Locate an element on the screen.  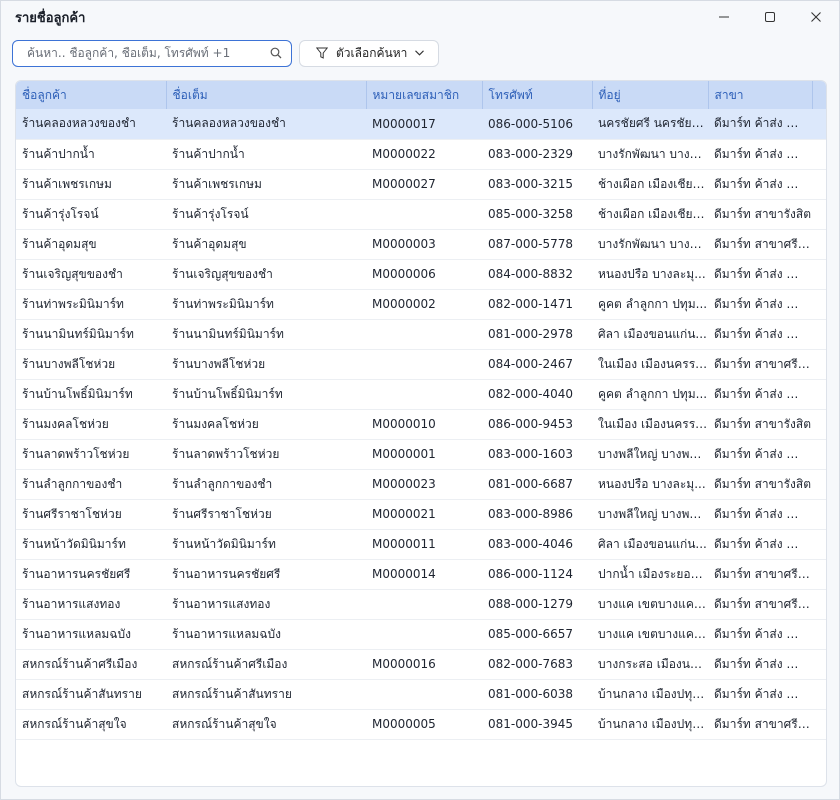
cell-customer-name: ร้านอาหารแสงทอง is located at coordinates (91, 604).